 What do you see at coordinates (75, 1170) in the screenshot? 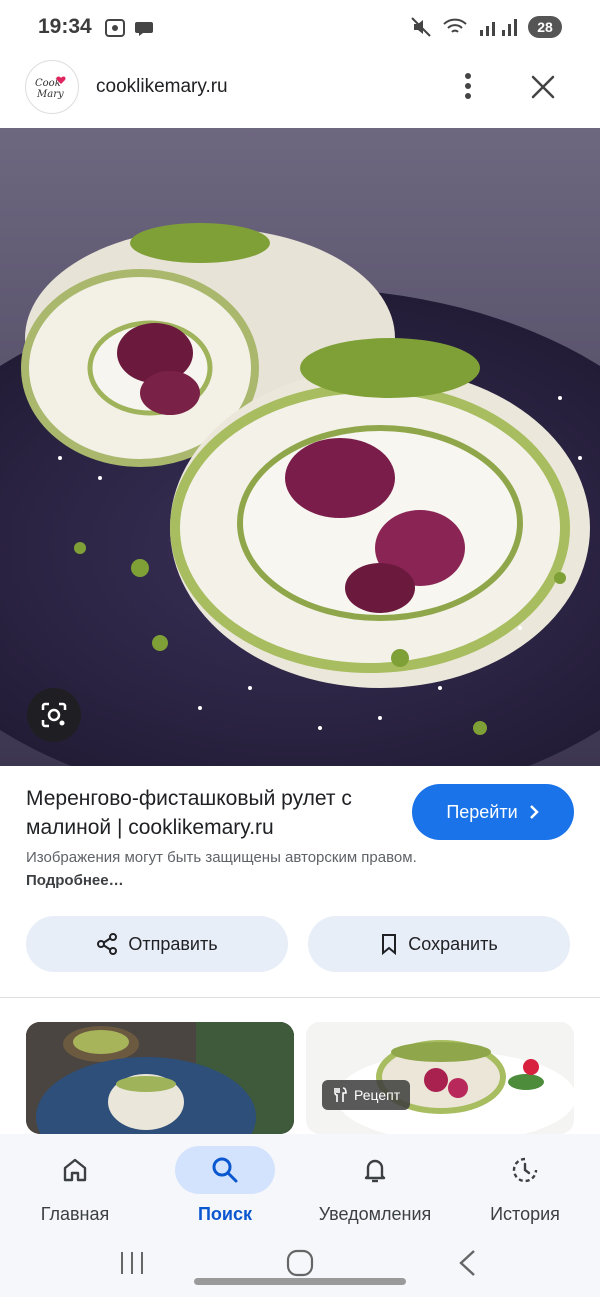
I see `home-icon` at bounding box center [75, 1170].